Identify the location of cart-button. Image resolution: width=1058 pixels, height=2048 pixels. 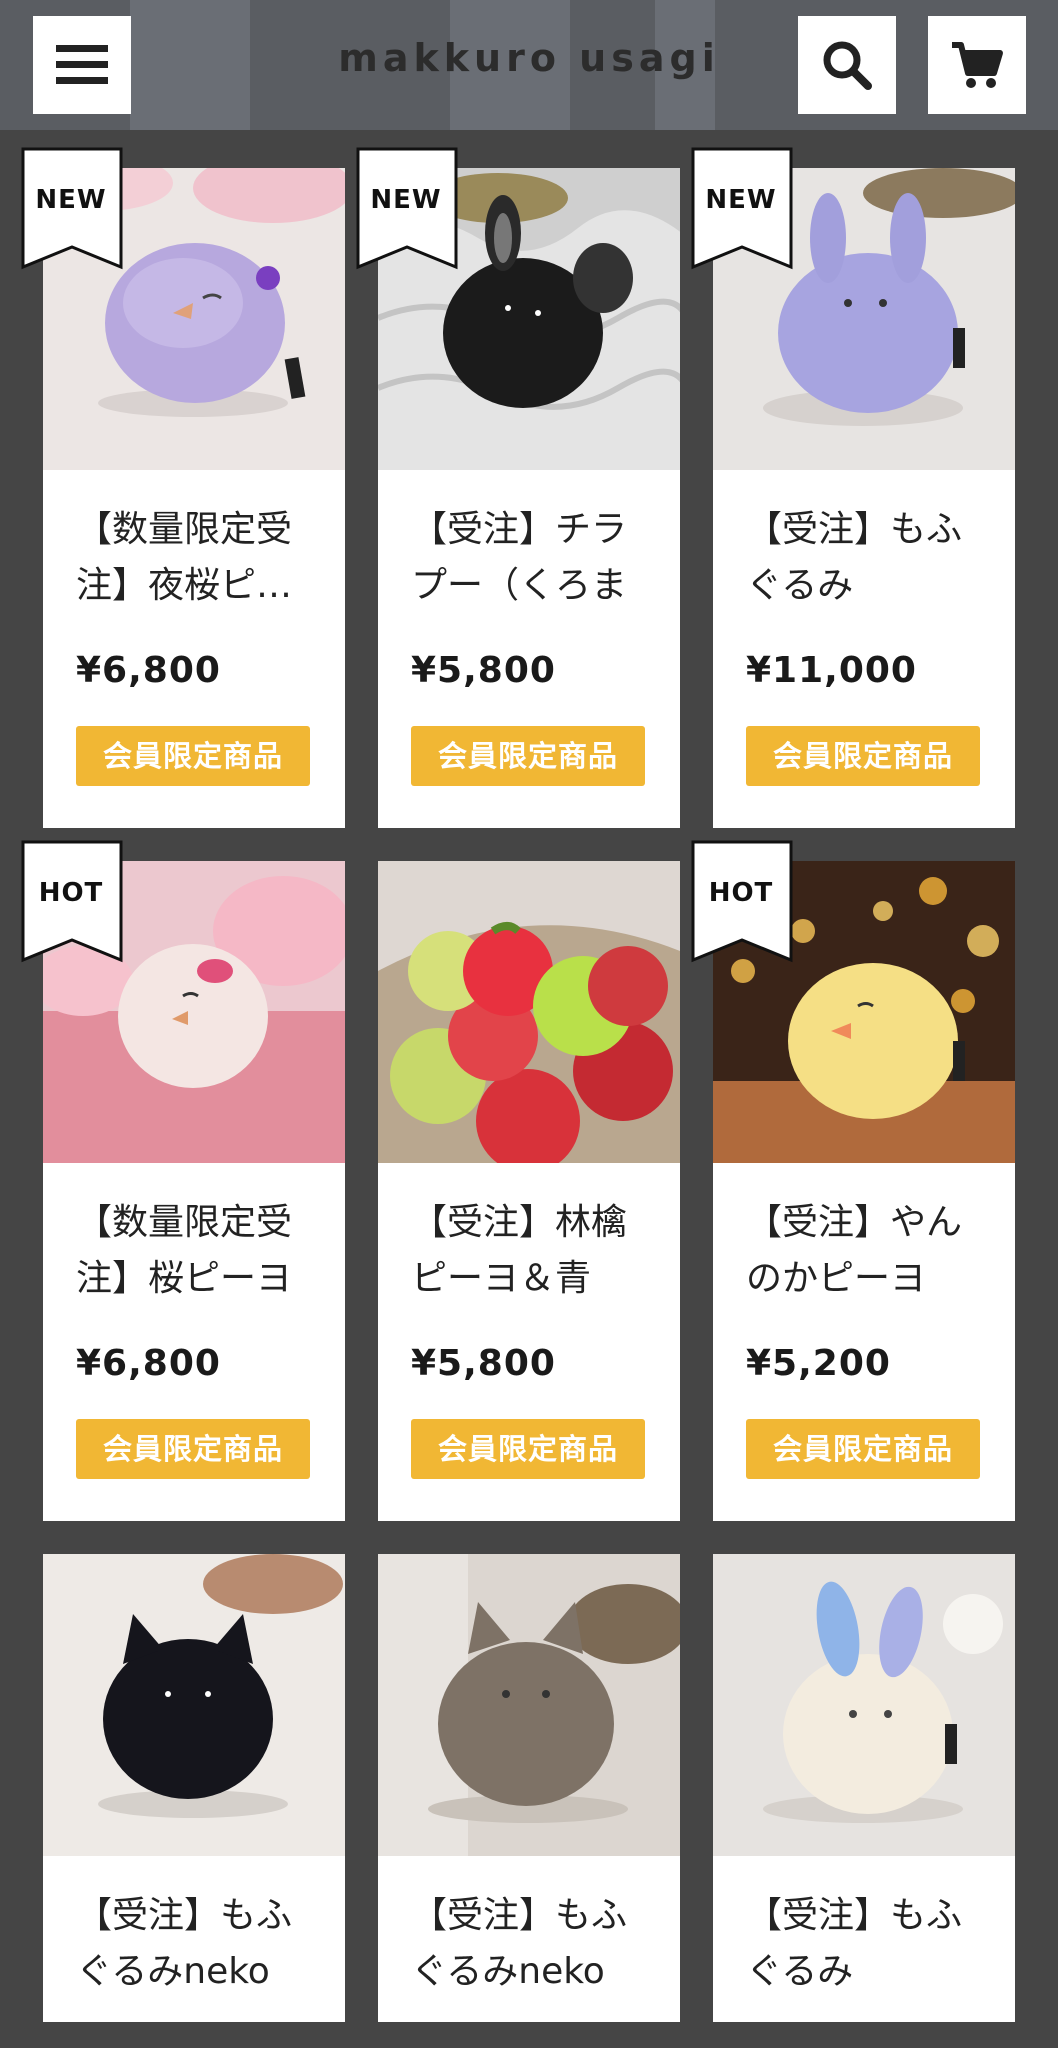
(977, 65).